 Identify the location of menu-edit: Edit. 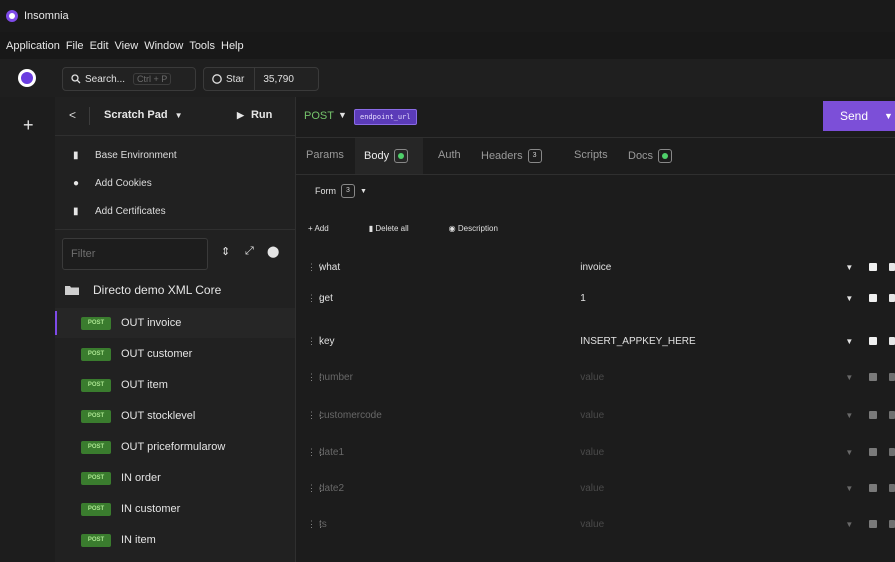
(99, 46).